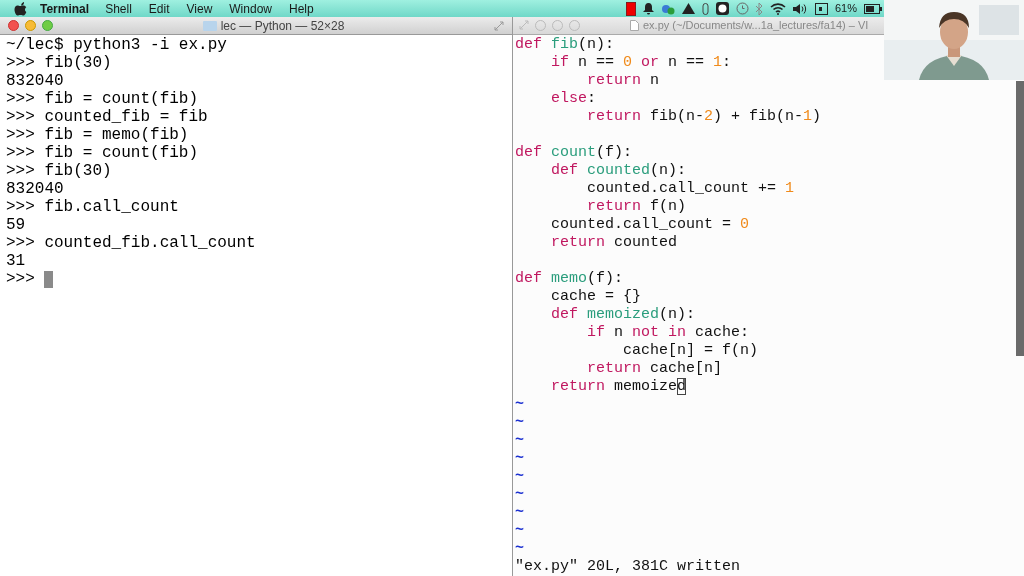 This screenshot has height=576, width=1024. I want to click on scrollbar, so click(1020, 218).